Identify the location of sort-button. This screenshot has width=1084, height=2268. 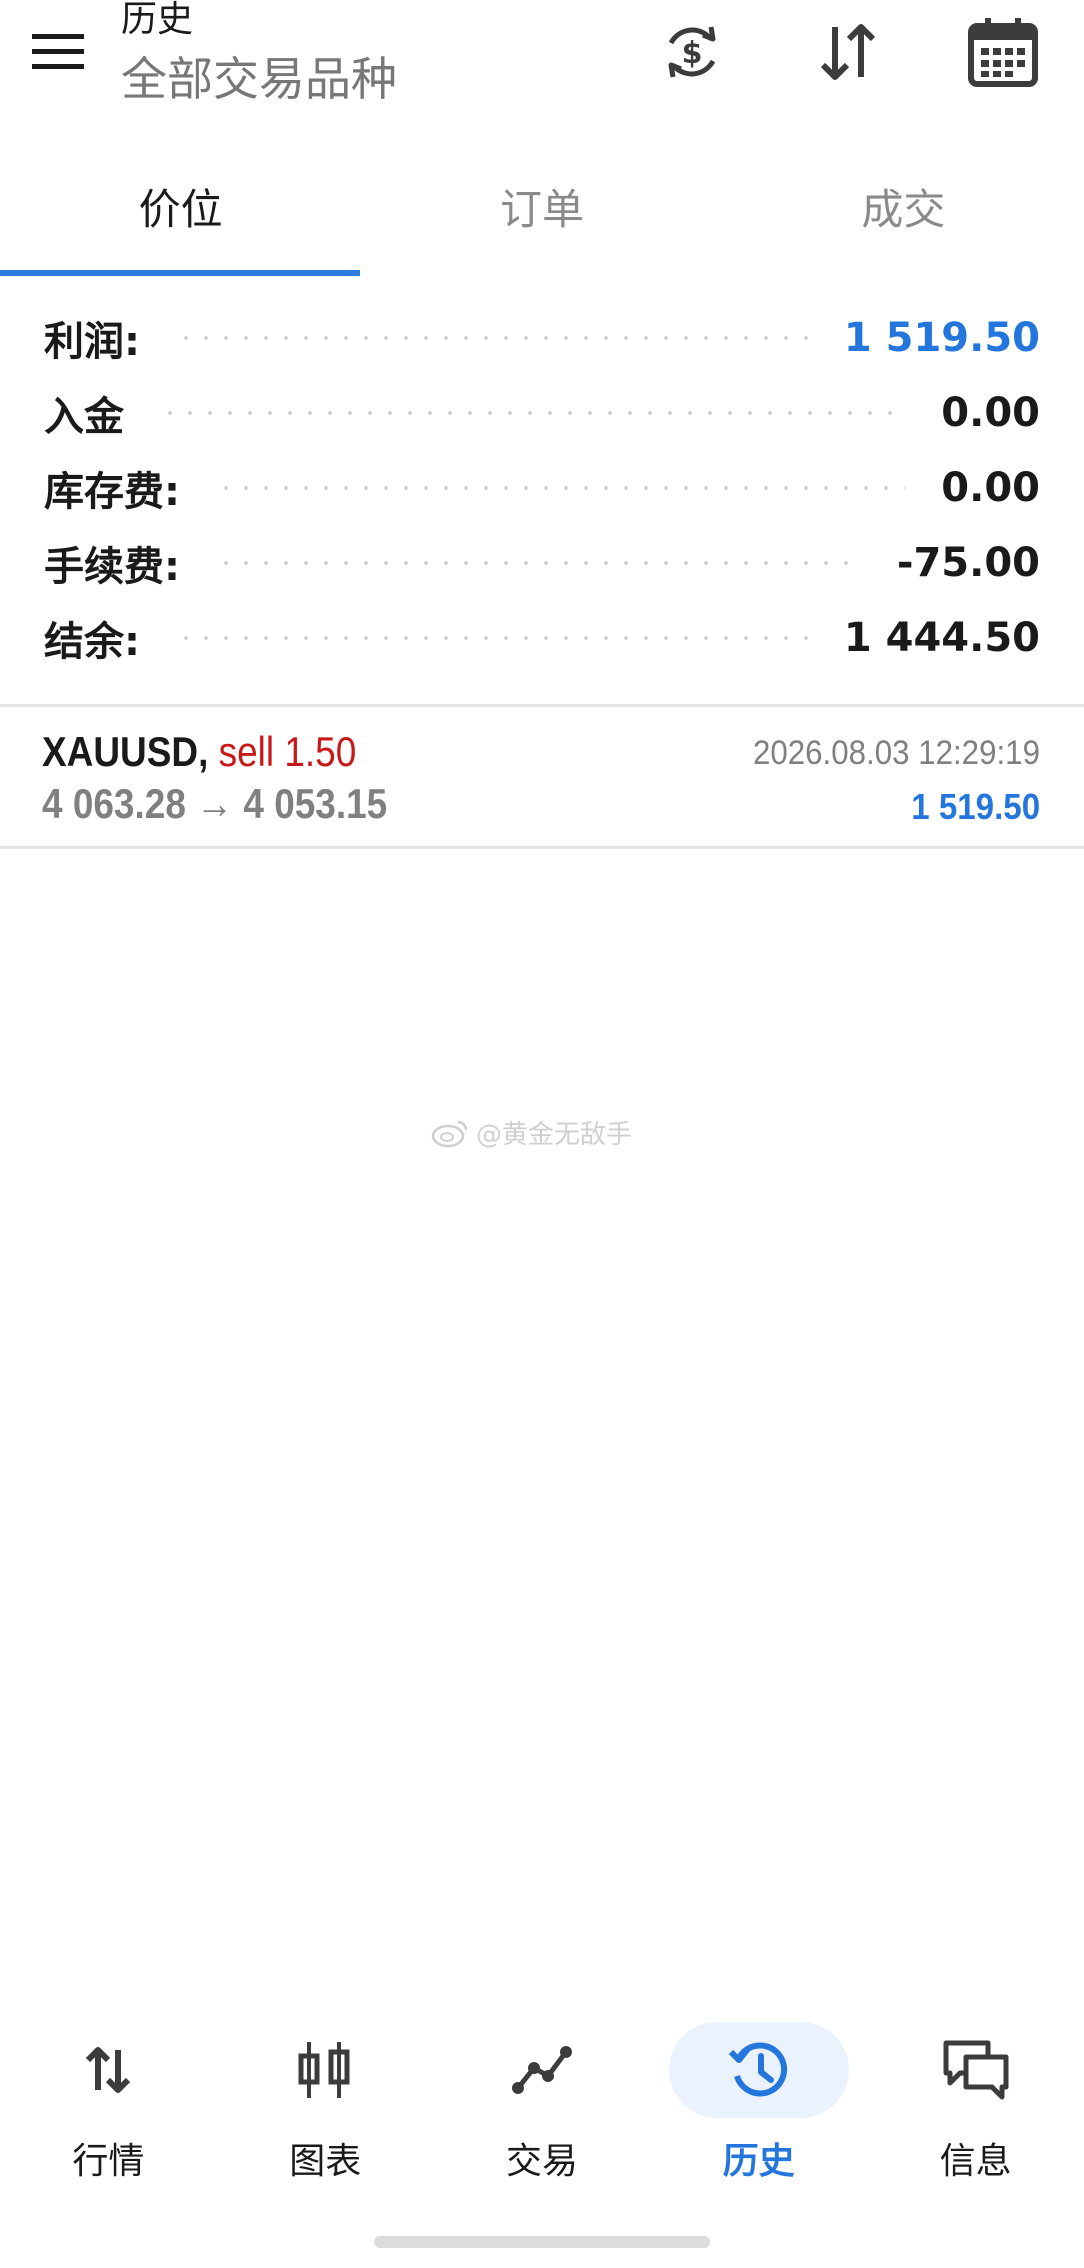
(848, 52).